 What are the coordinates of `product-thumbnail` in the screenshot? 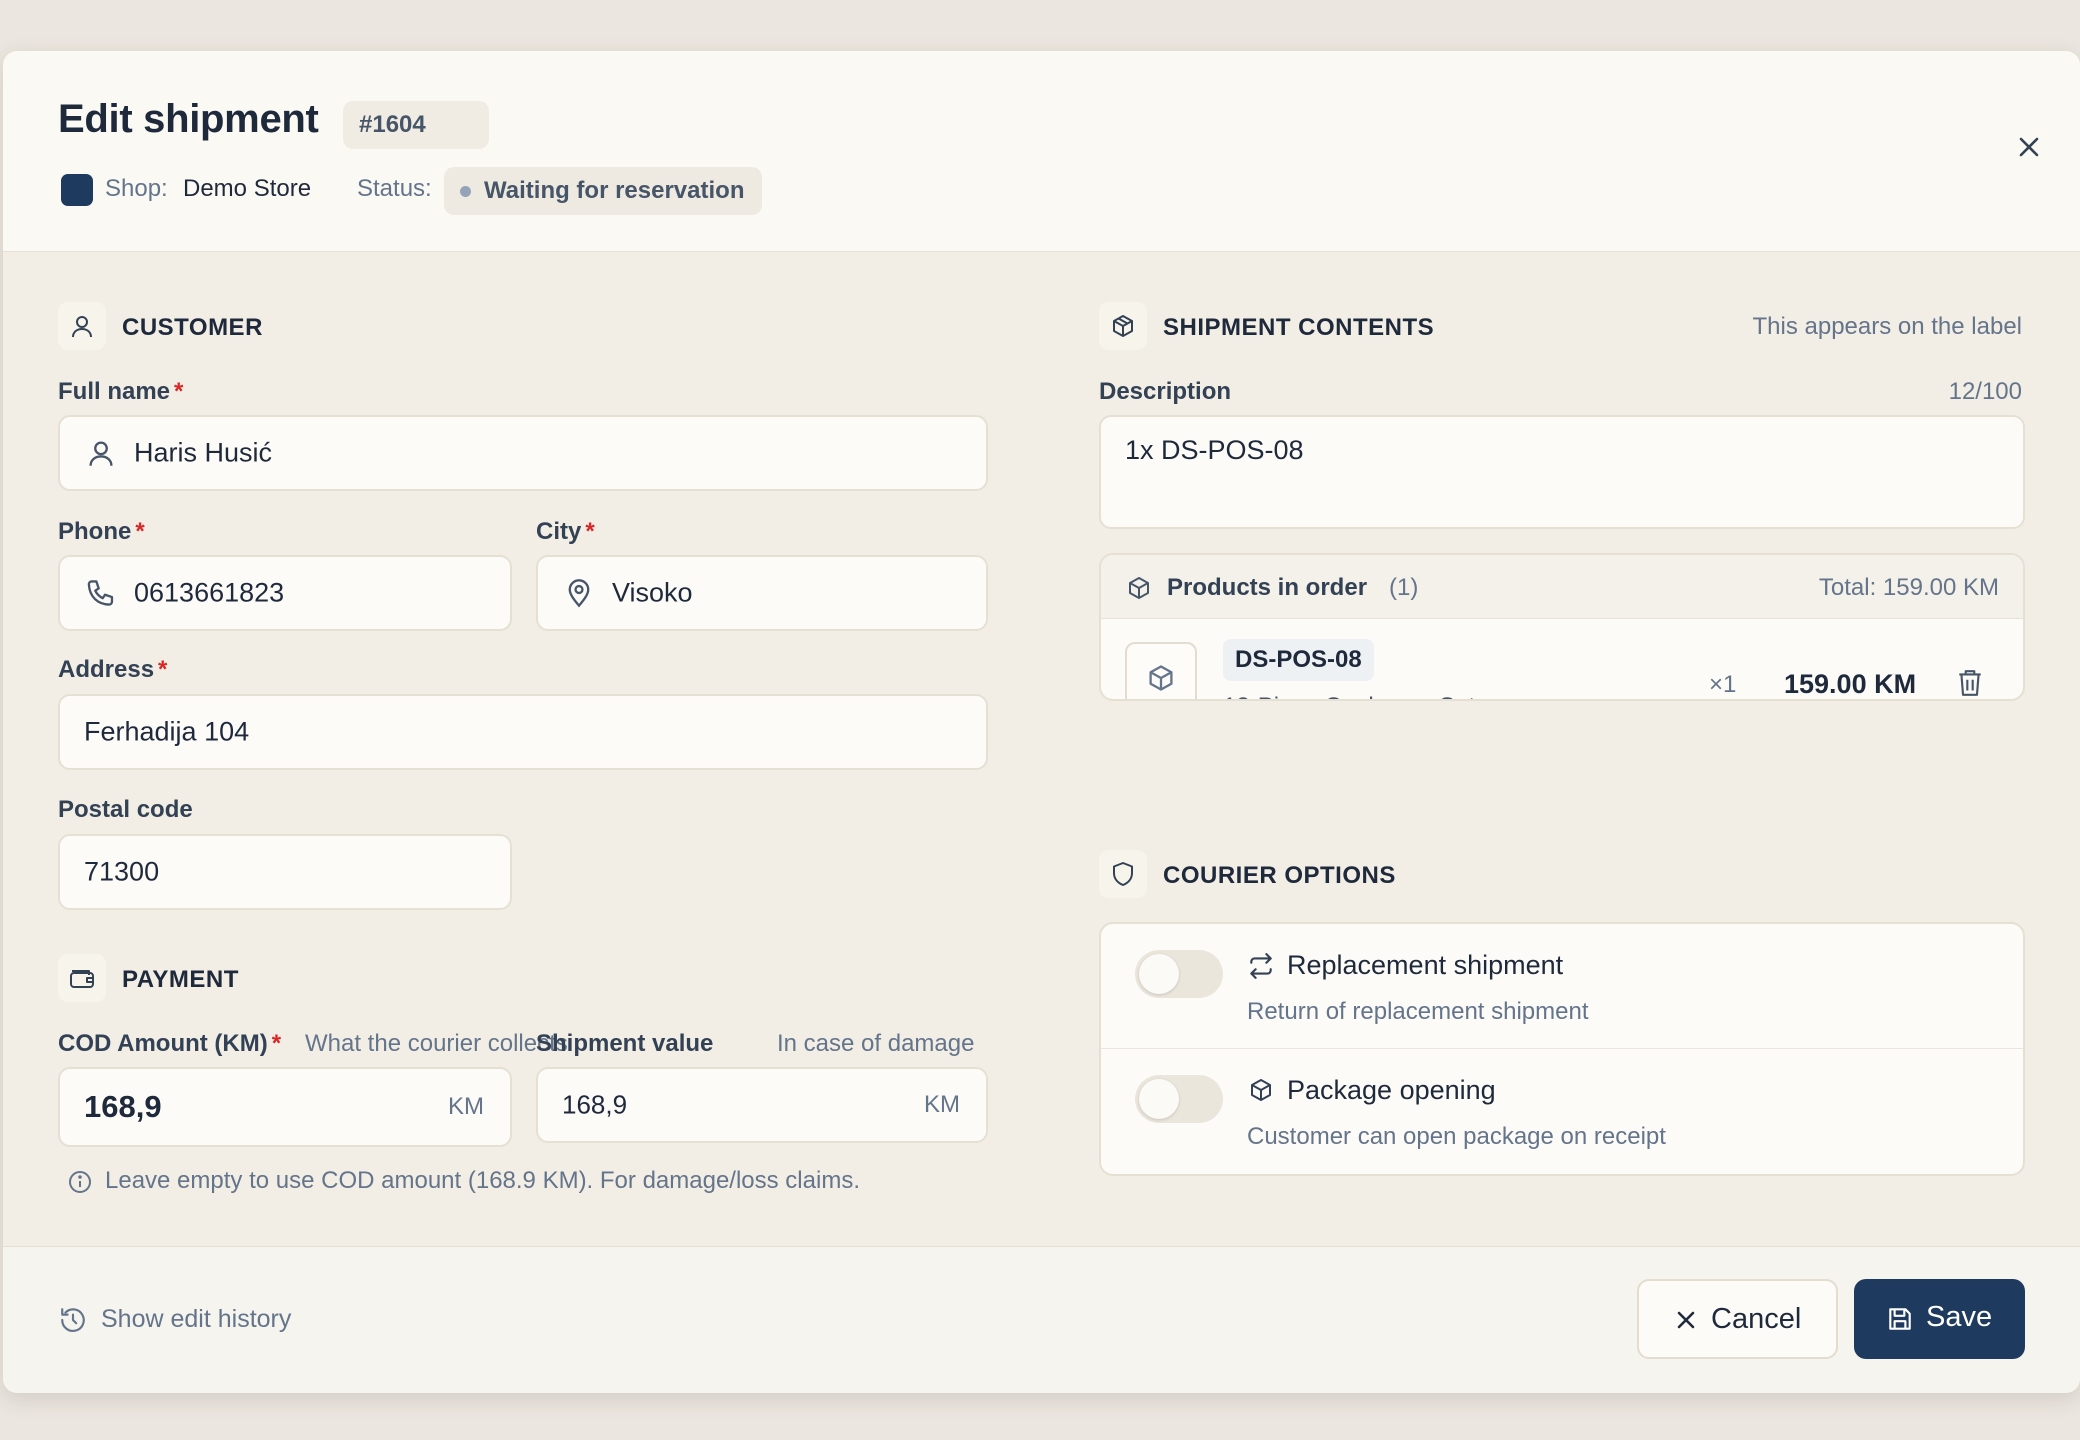 It's located at (1161, 670).